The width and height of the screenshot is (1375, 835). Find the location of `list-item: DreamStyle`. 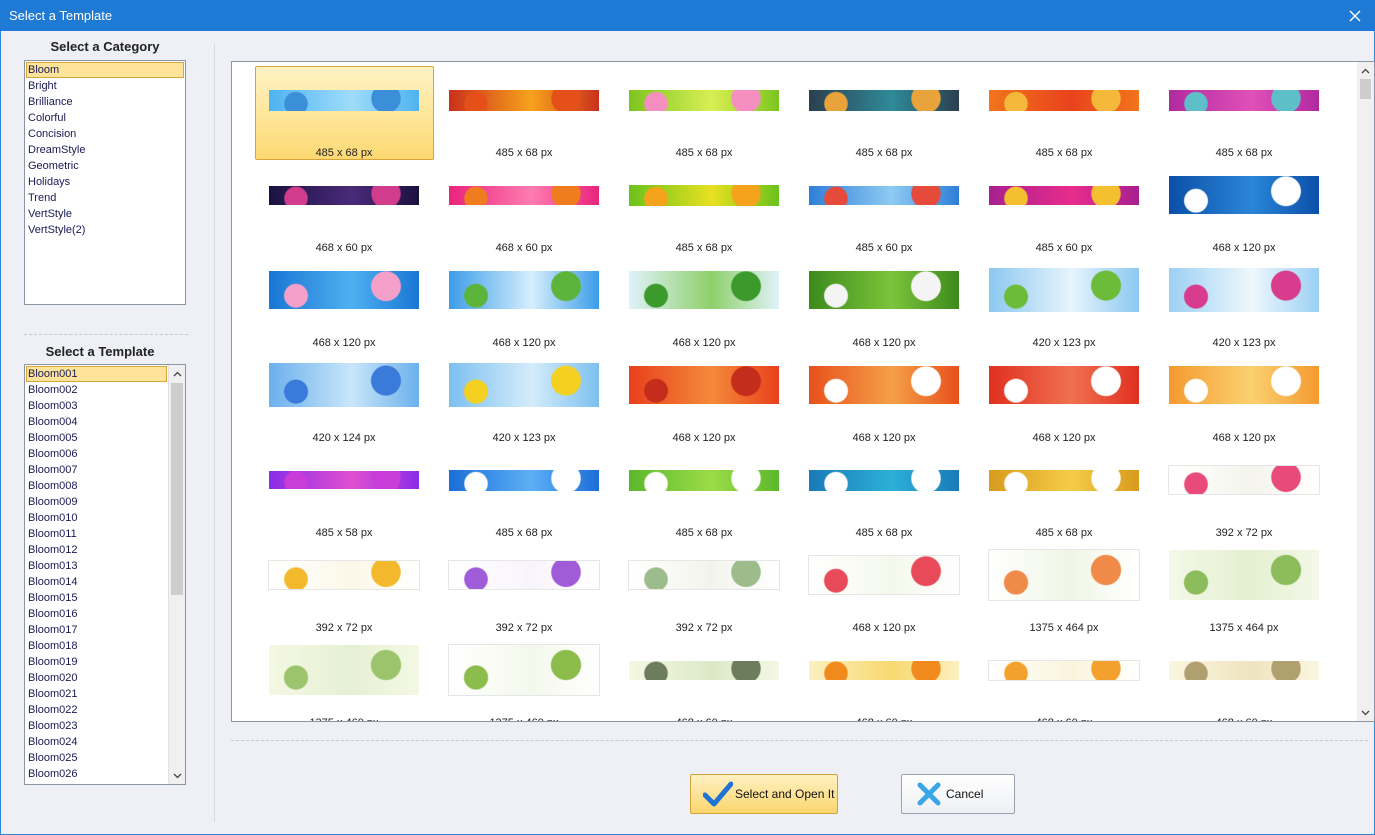

list-item: DreamStyle is located at coordinates (105, 150).